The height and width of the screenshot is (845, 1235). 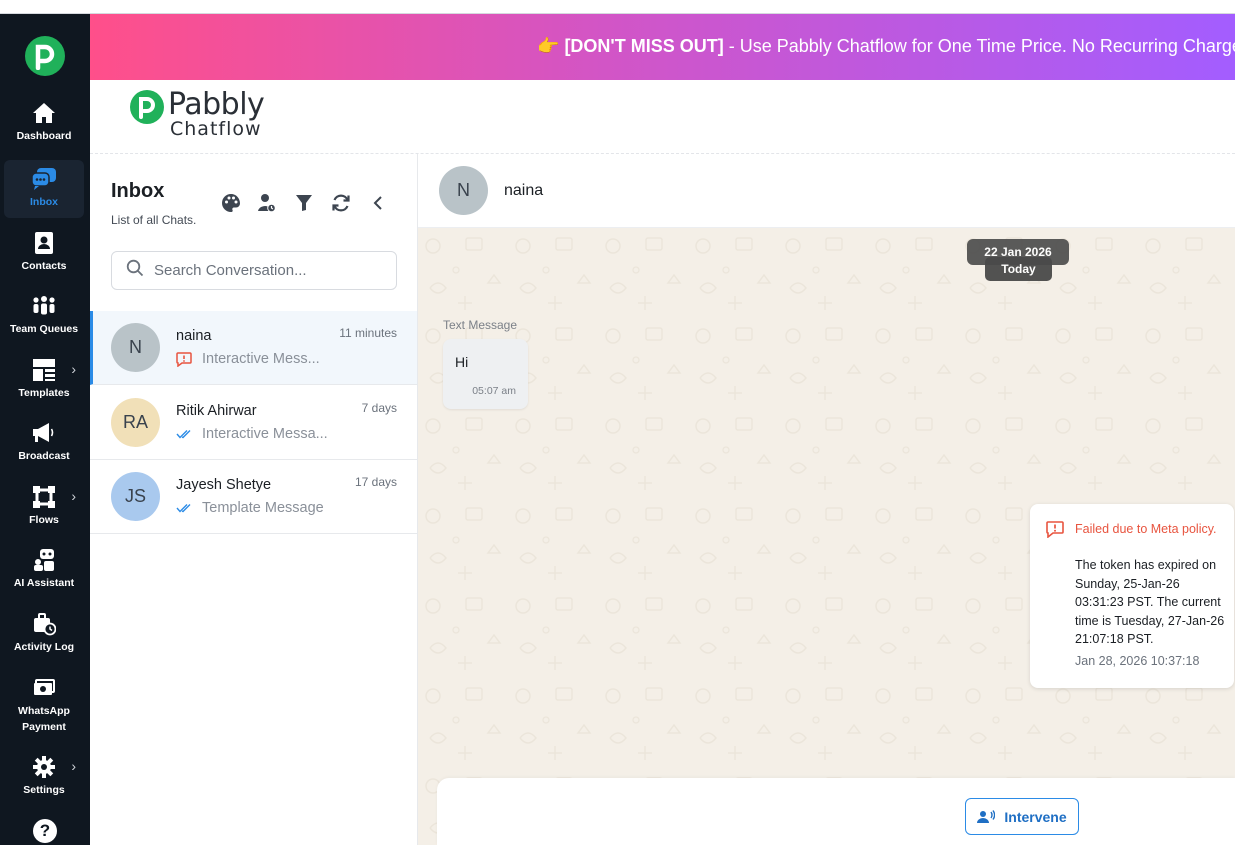 I want to click on collapse-chevron-left-icon, so click(x=378, y=203).